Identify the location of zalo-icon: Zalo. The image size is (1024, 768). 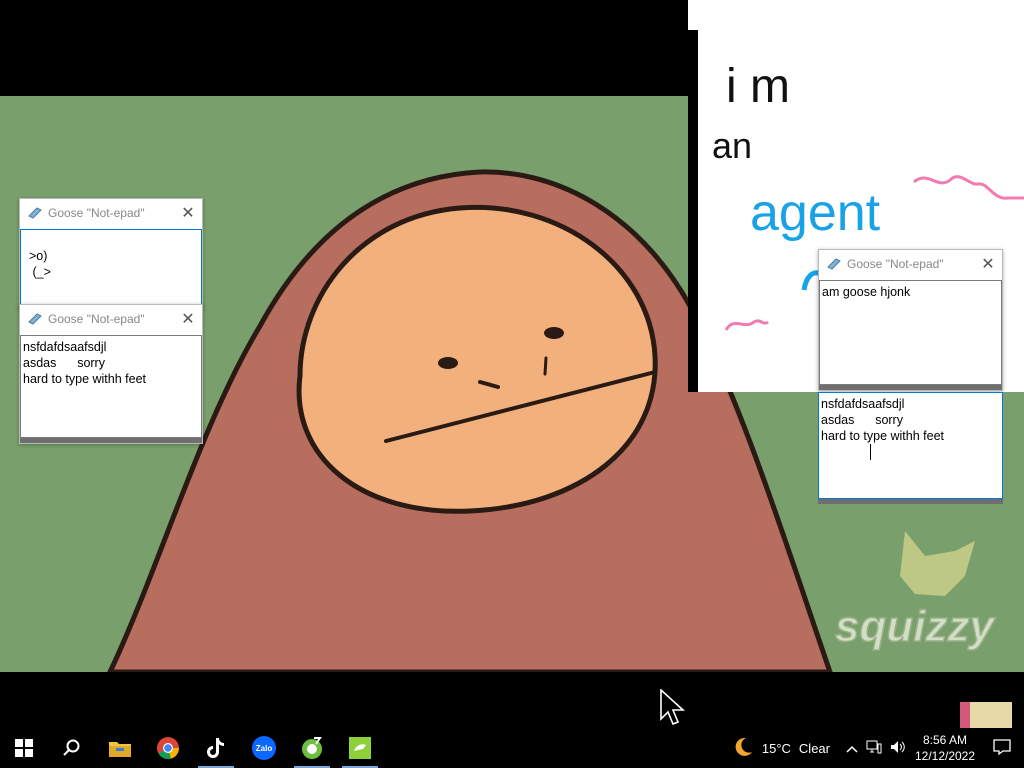
(264, 748).